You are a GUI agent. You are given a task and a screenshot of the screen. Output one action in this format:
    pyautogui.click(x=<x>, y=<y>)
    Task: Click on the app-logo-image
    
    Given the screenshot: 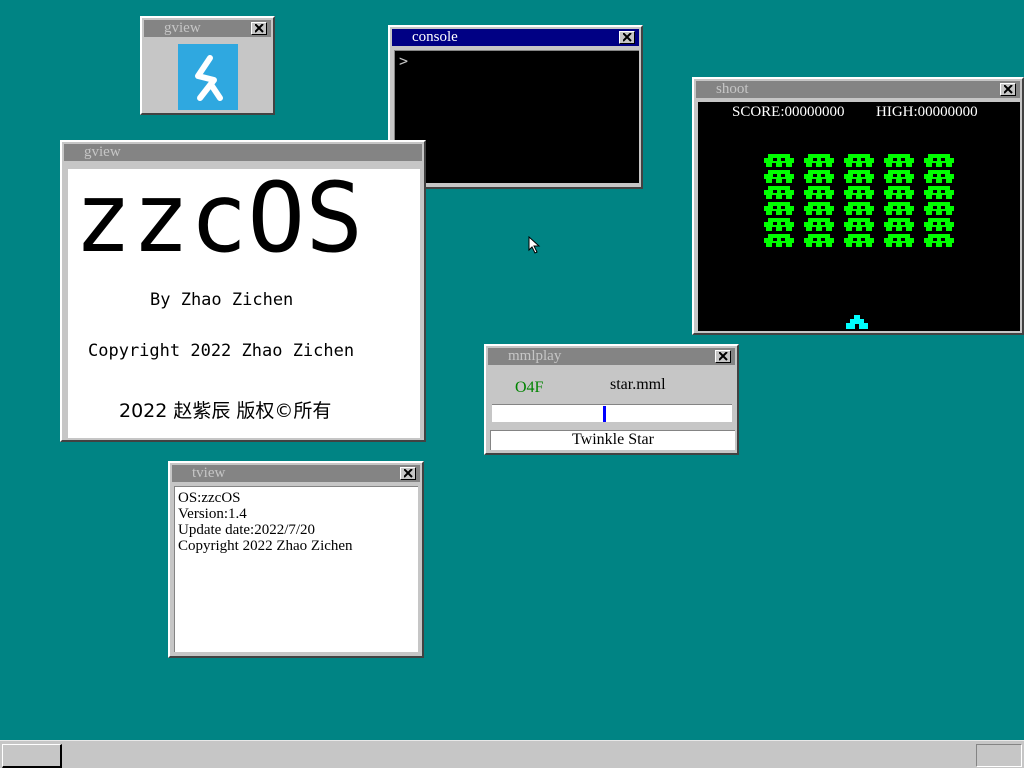 What is the action you would take?
    pyautogui.click(x=208, y=77)
    